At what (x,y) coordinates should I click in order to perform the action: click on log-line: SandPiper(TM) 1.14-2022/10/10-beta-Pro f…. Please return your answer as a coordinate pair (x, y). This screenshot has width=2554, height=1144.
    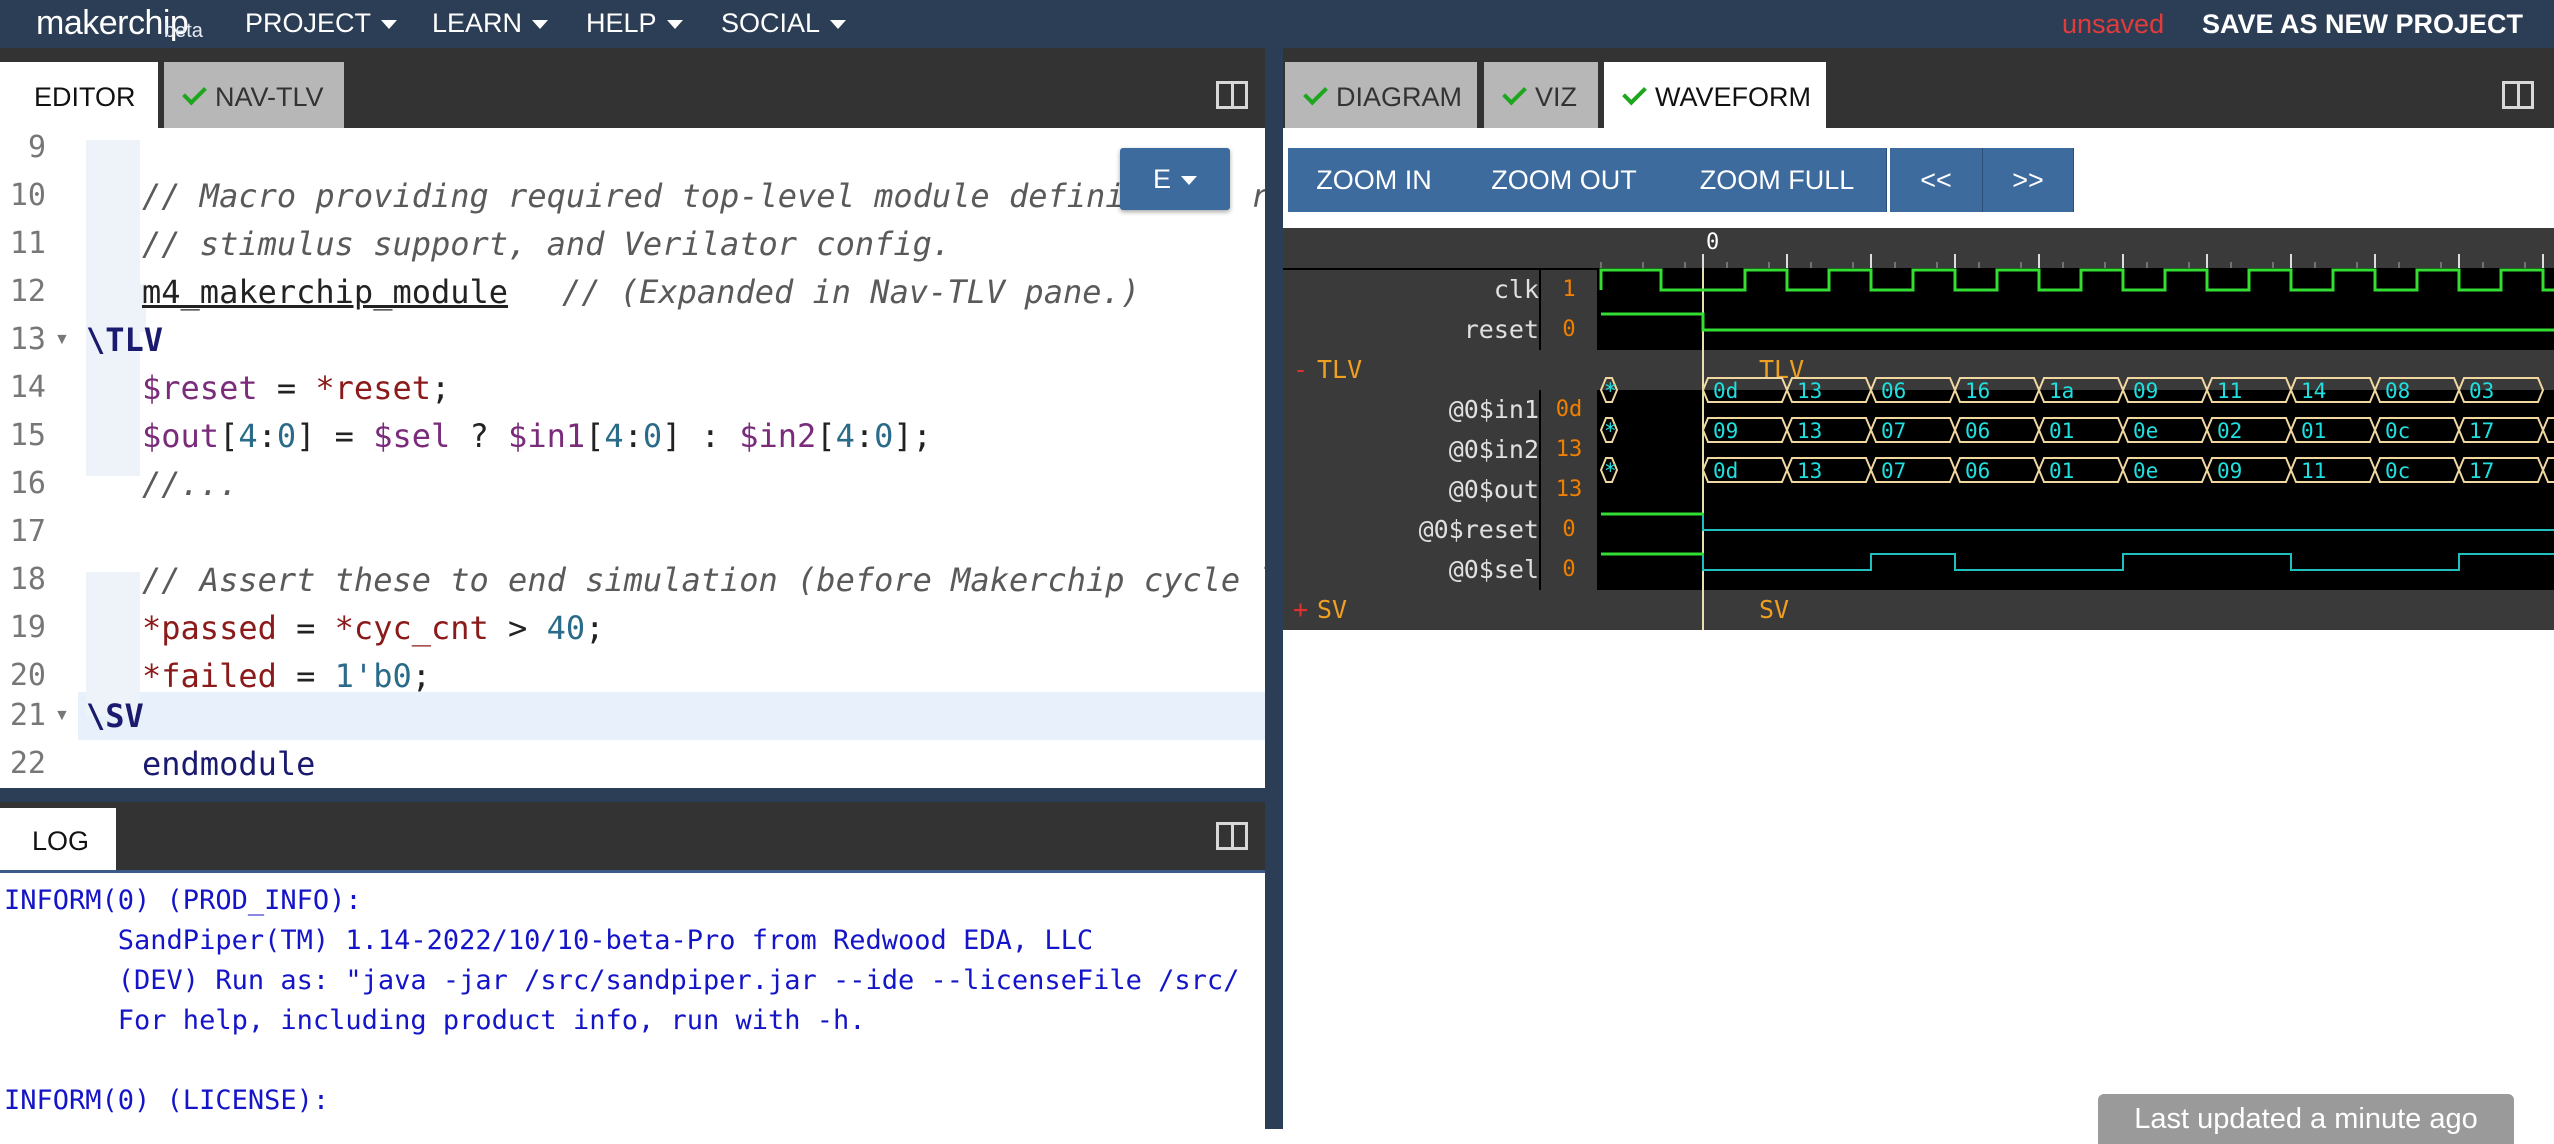
    Looking at the image, I should click on (549, 940).